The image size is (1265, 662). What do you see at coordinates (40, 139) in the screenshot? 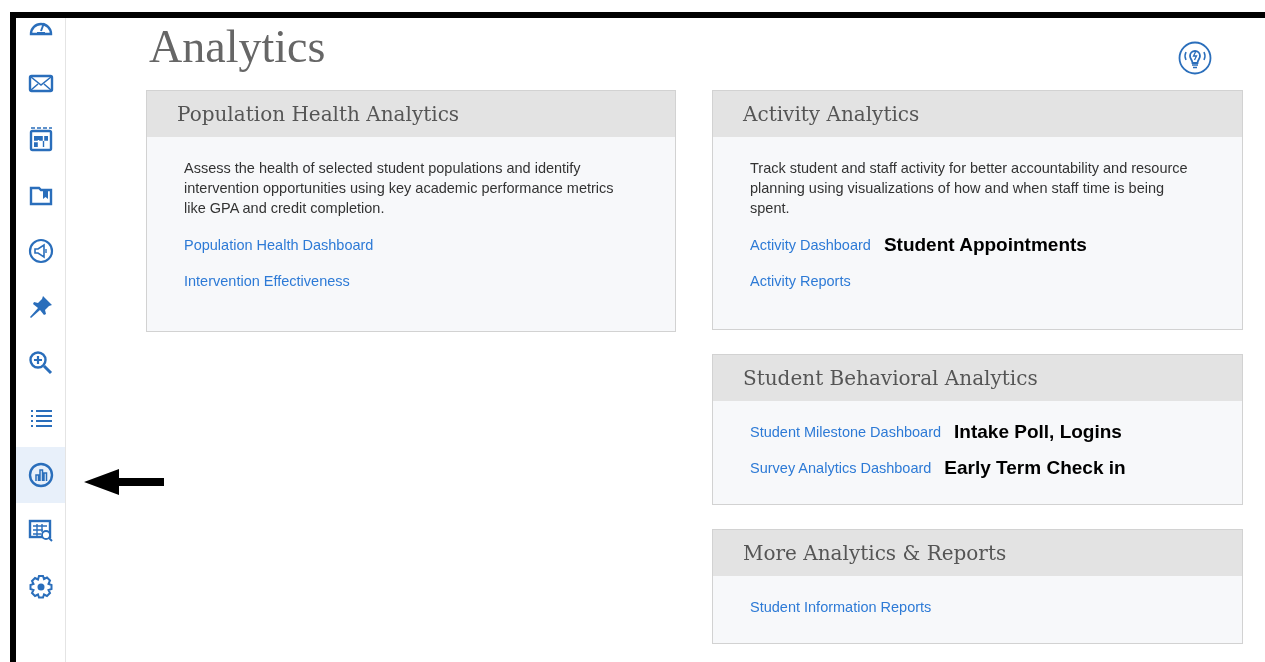
I see `calendar-icon` at bounding box center [40, 139].